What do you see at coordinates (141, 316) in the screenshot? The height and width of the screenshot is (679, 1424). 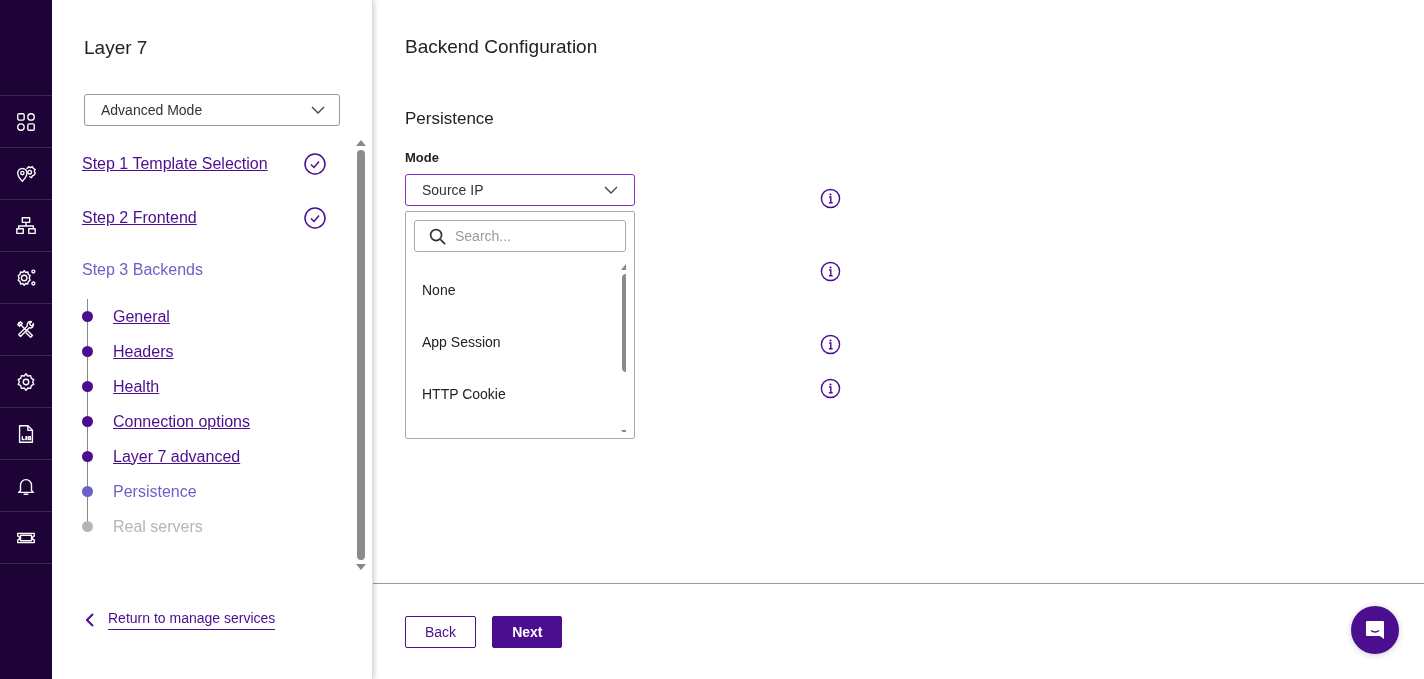 I see `substep-link: General` at bounding box center [141, 316].